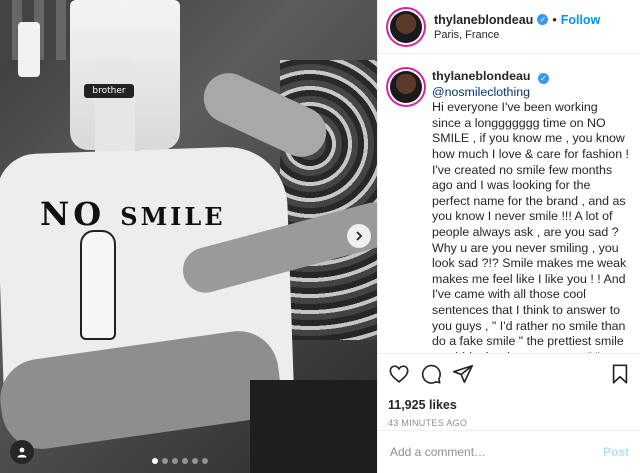 The width and height of the screenshot is (640, 473). I want to click on thread-spools, so click(40, 30).